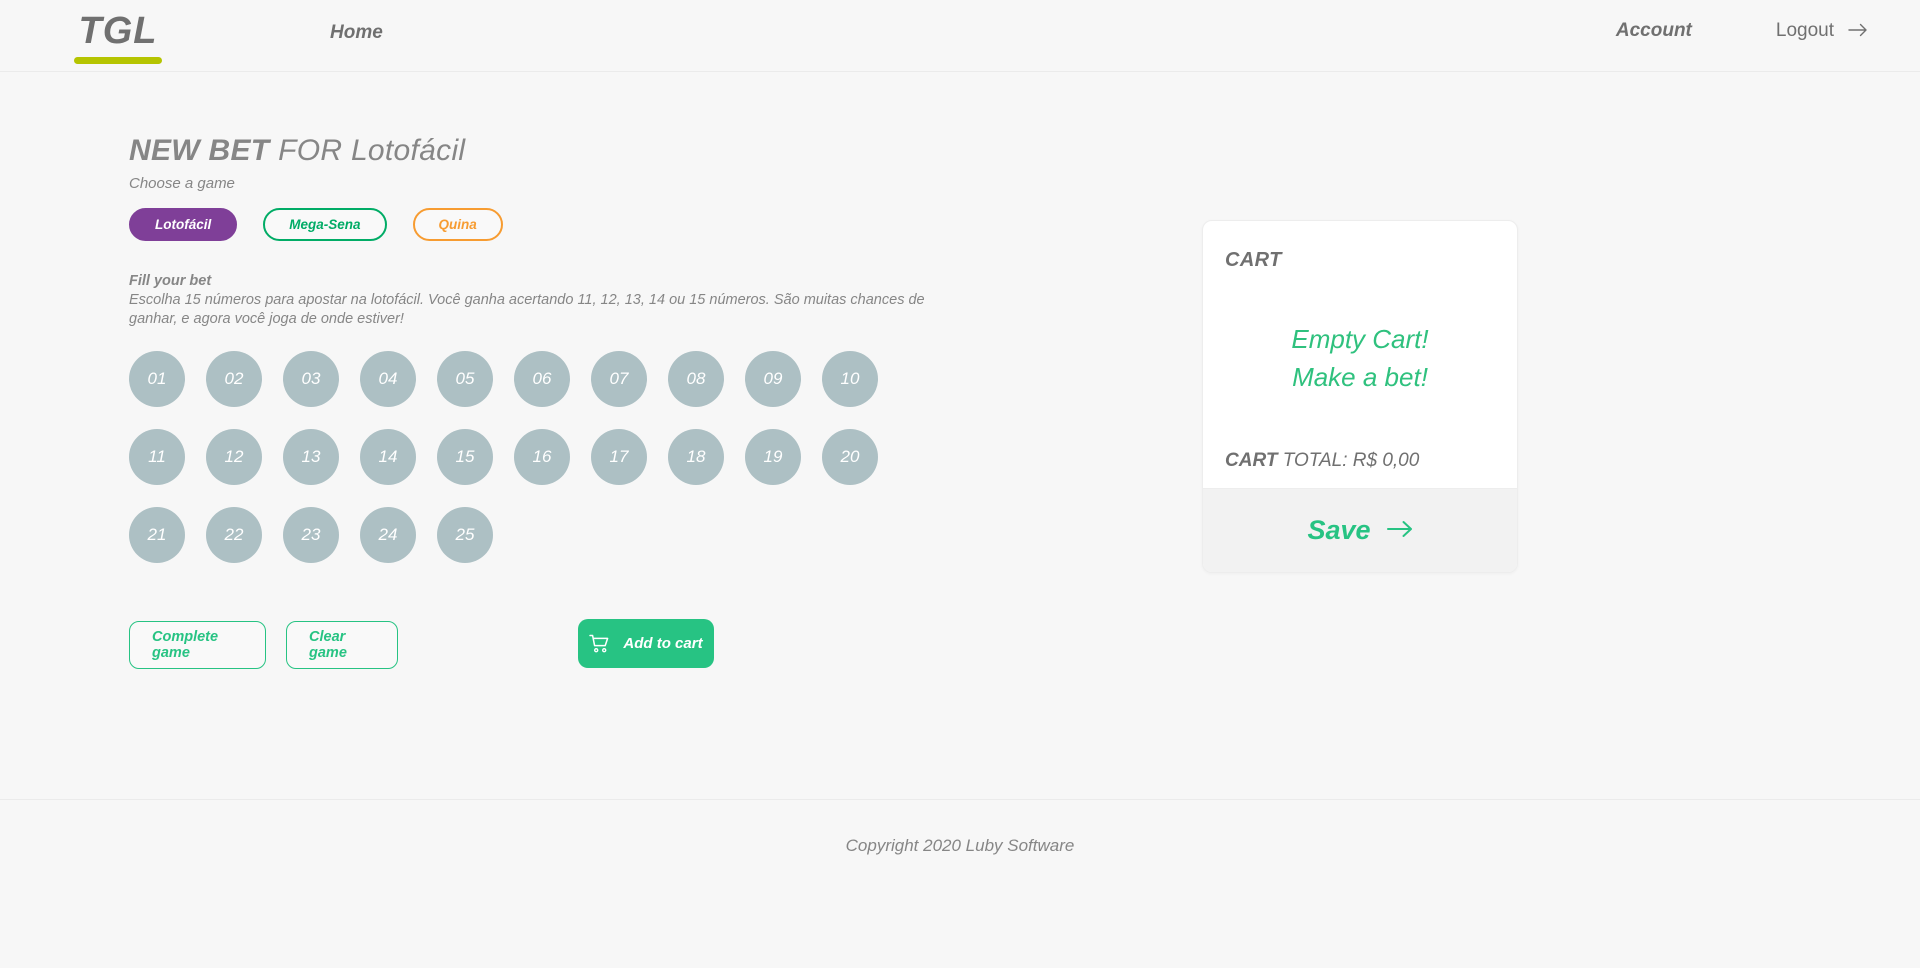 The image size is (1920, 968). I want to click on number-ball: 07, so click(619, 379).